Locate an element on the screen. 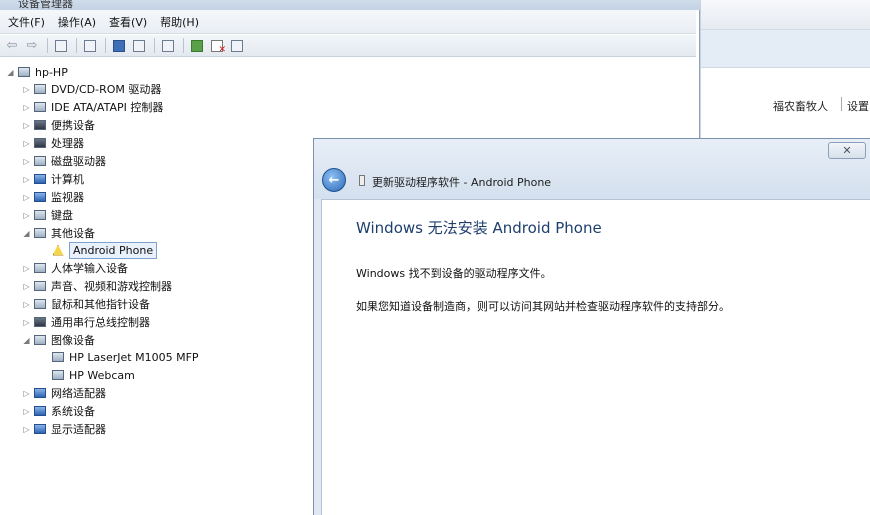 The height and width of the screenshot is (515, 870). display-adapter-icon is located at coordinates (40, 429).